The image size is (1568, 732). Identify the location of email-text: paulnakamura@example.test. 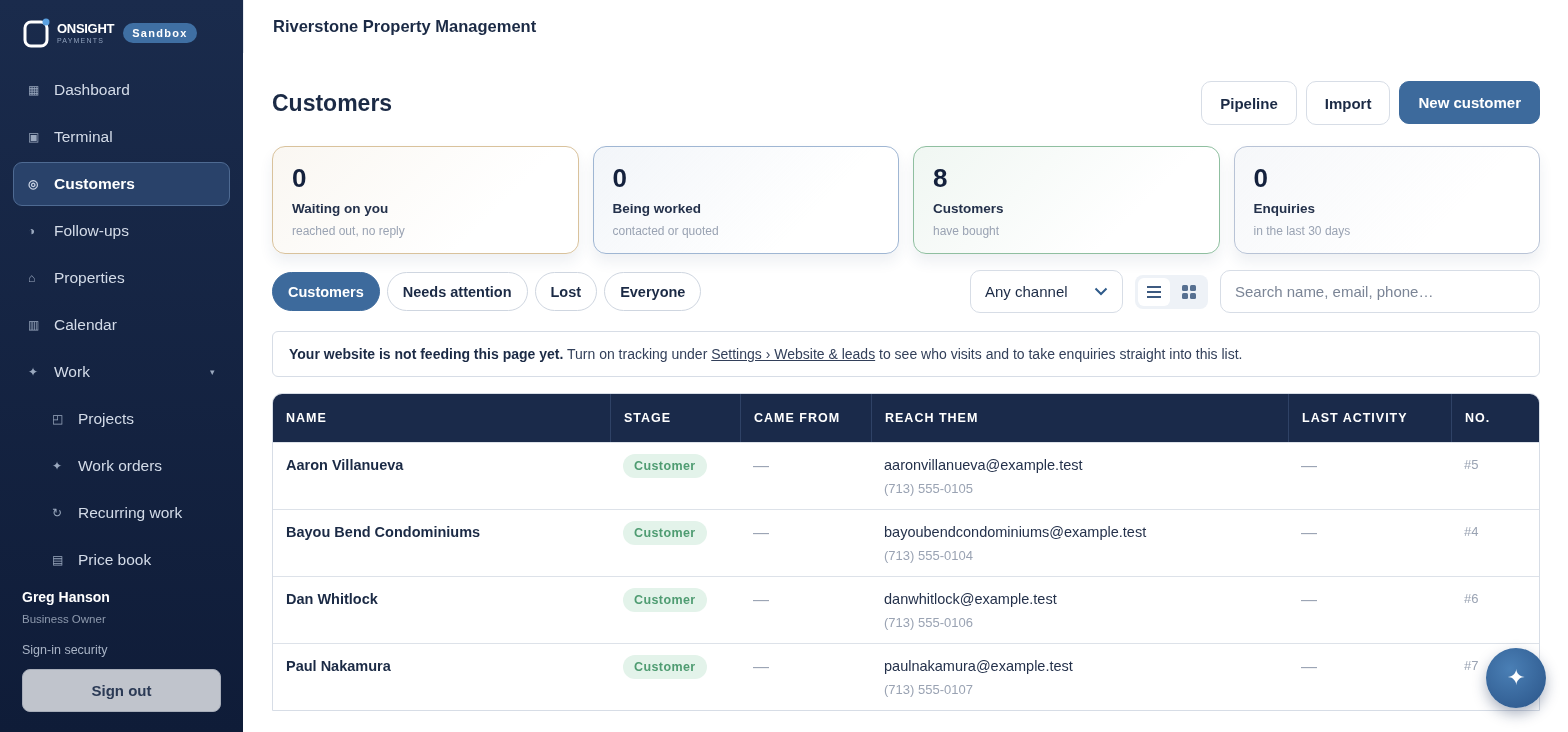
(978, 666).